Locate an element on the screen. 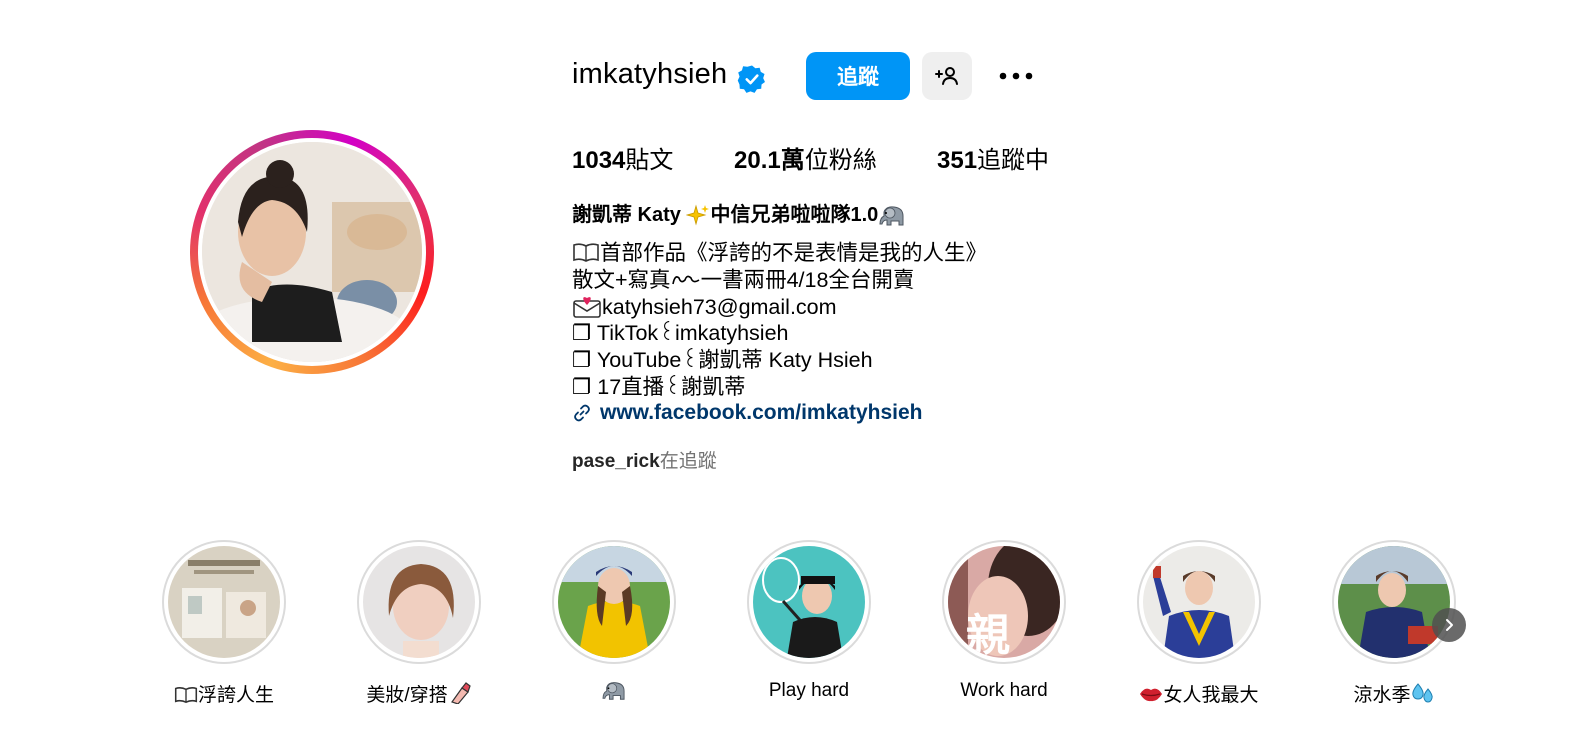  love-letter-icon is located at coordinates (587, 307).